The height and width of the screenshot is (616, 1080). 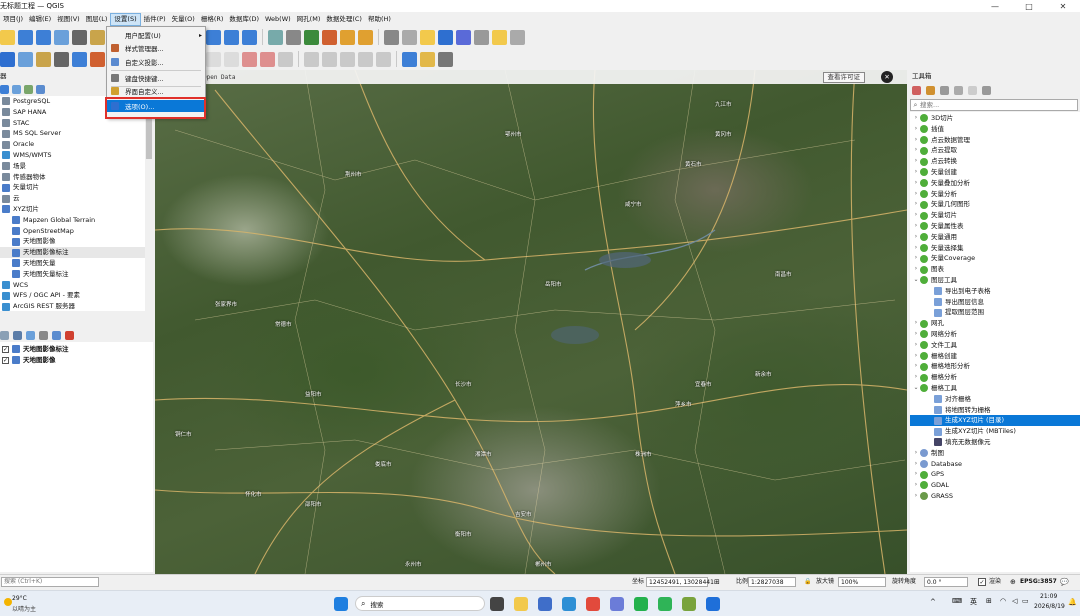 I want to click on toolbox-search-input, so click(x=995, y=105).